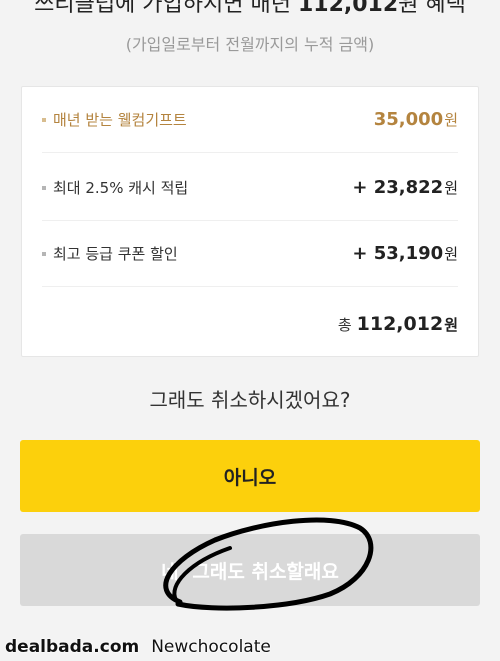 This screenshot has width=500, height=661. Describe the element at coordinates (250, 44) in the screenshot. I see `accumulation-note: (가입일로부터 전월까지의 누적 금액)` at that location.